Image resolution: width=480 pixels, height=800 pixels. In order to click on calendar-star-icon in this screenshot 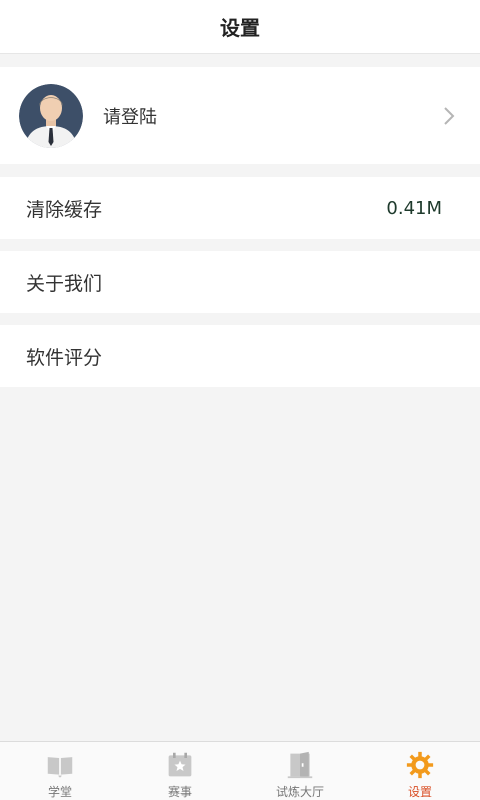, I will do `click(180, 764)`.